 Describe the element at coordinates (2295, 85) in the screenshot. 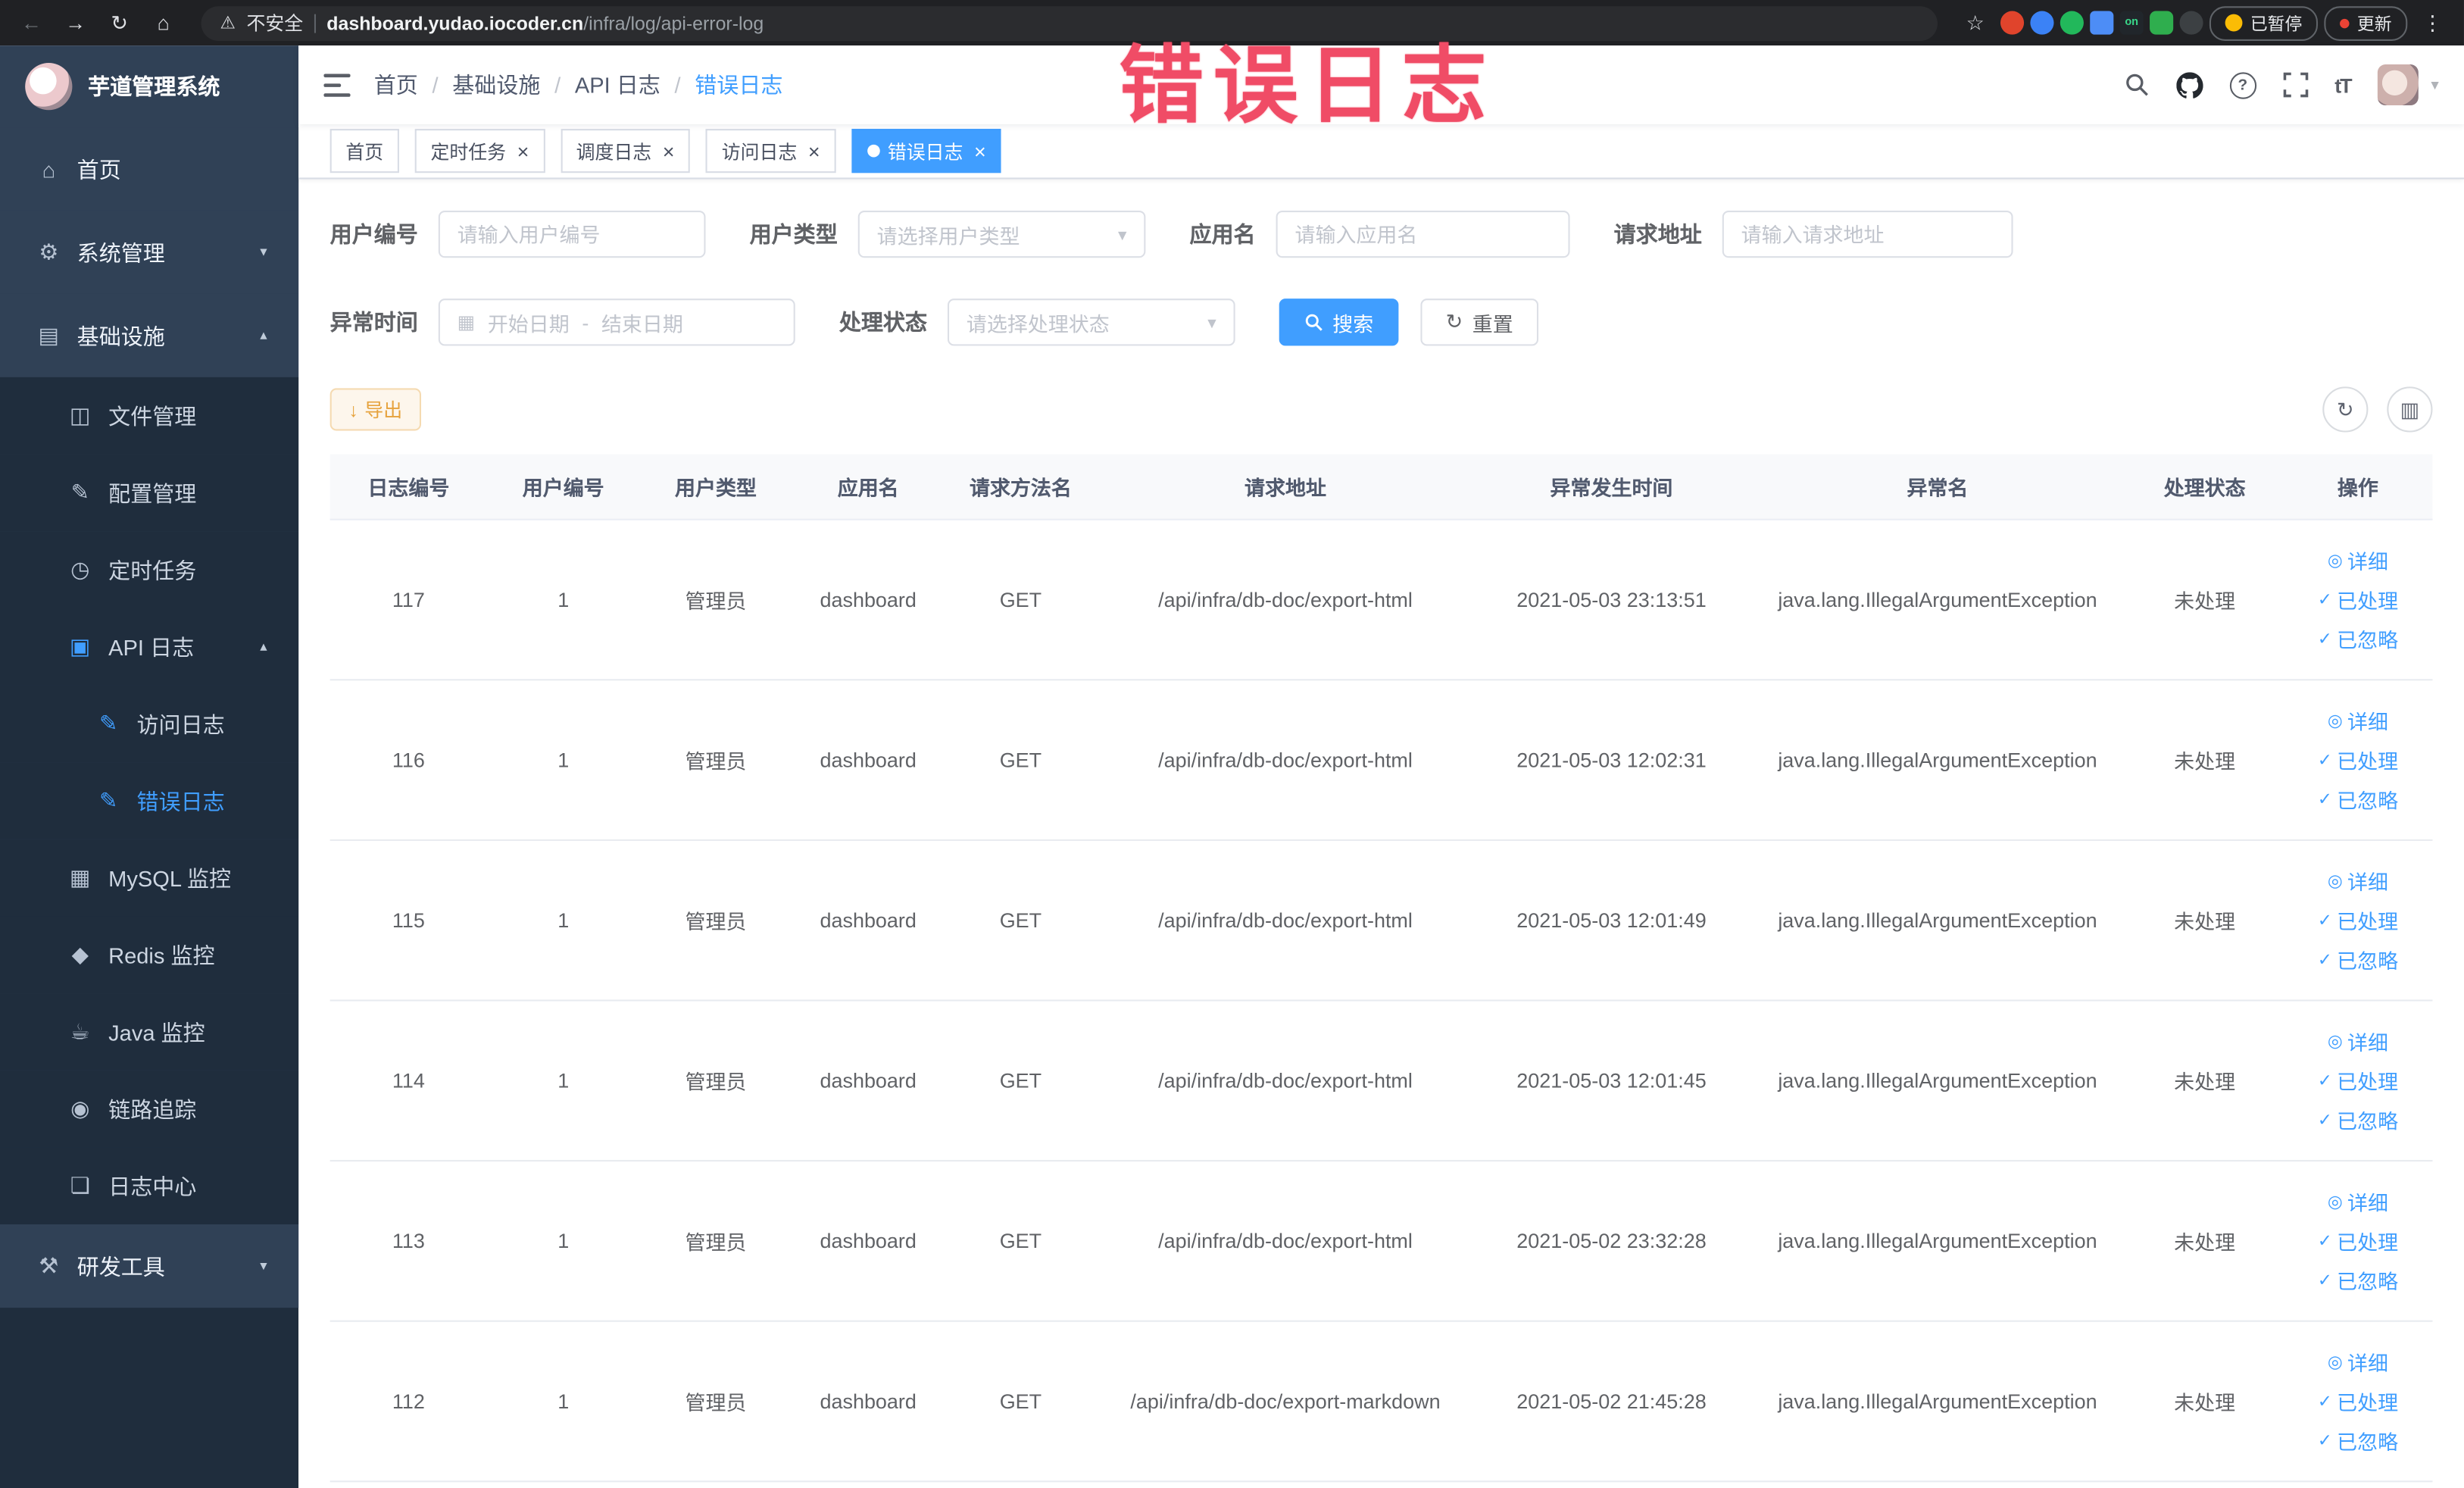

I see `fullscreen-icon` at that location.